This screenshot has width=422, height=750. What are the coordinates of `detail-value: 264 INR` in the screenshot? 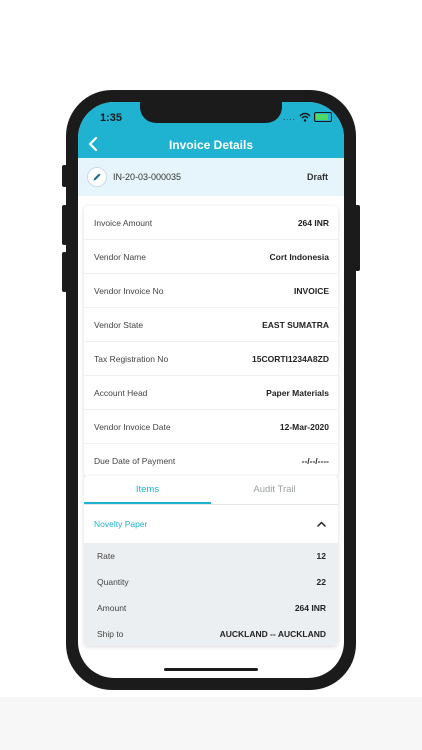 It's located at (313, 222).